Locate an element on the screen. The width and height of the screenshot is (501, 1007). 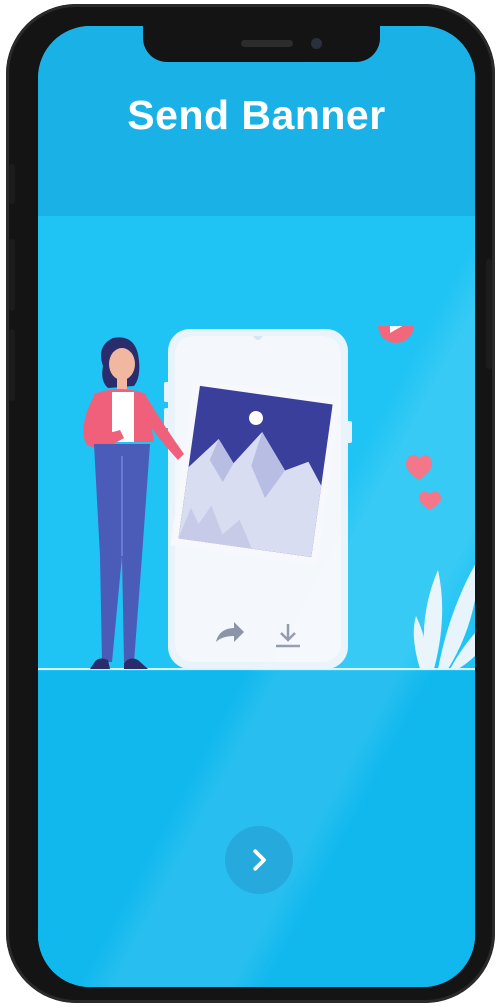
power-button is located at coordinates (489, 314).